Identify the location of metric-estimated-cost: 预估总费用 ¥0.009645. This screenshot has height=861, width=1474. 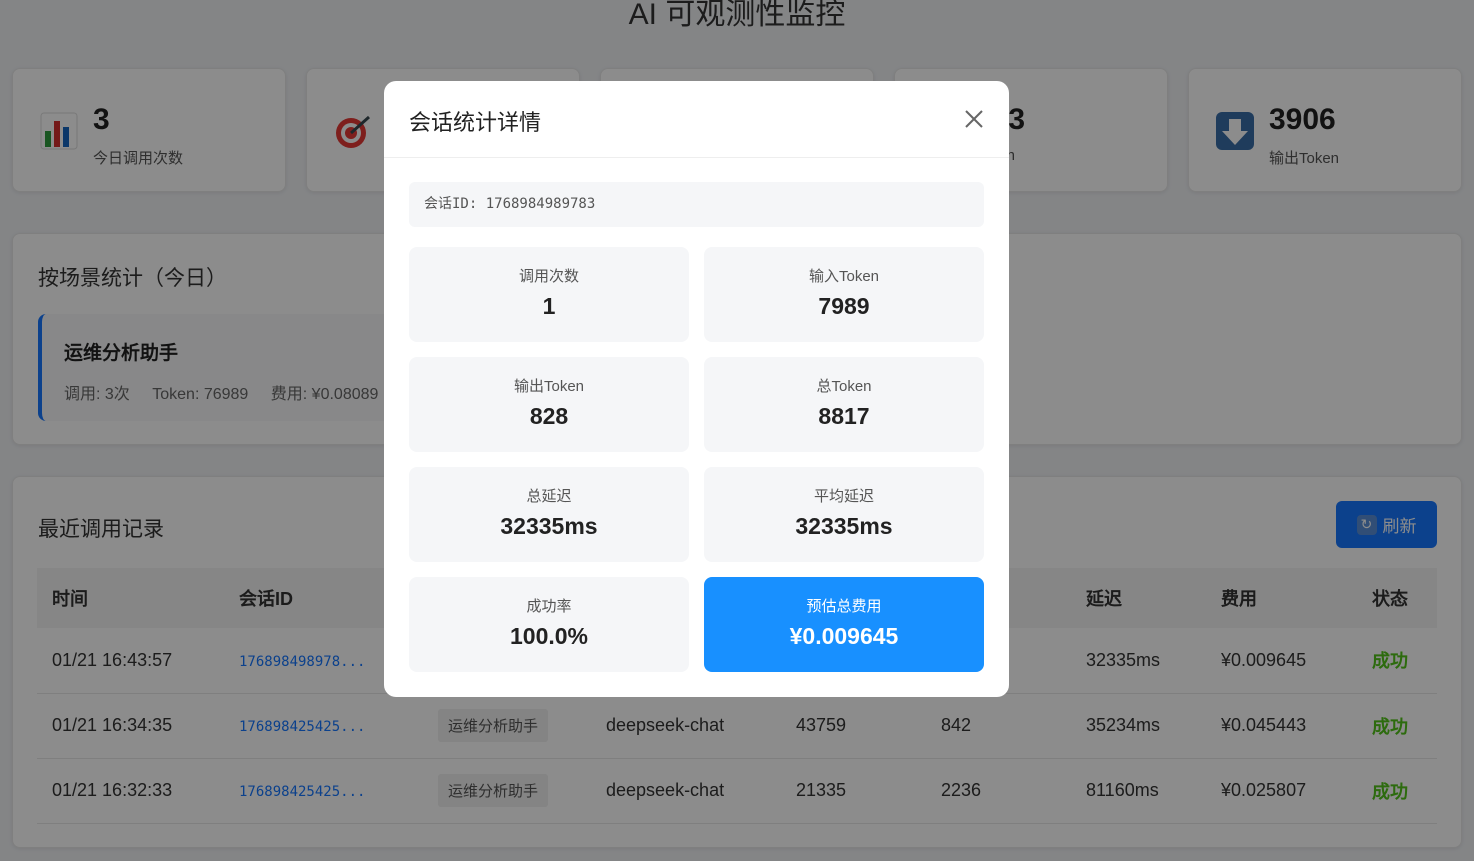
(844, 624).